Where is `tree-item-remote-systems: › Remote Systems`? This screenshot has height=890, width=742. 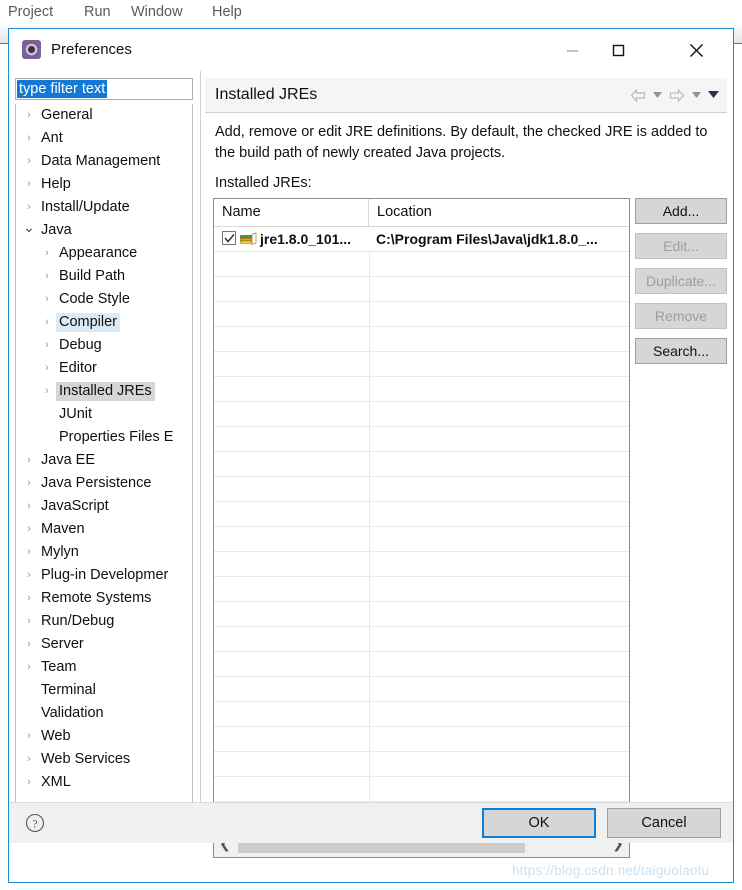 tree-item-remote-systems: › Remote Systems is located at coordinates (104, 598).